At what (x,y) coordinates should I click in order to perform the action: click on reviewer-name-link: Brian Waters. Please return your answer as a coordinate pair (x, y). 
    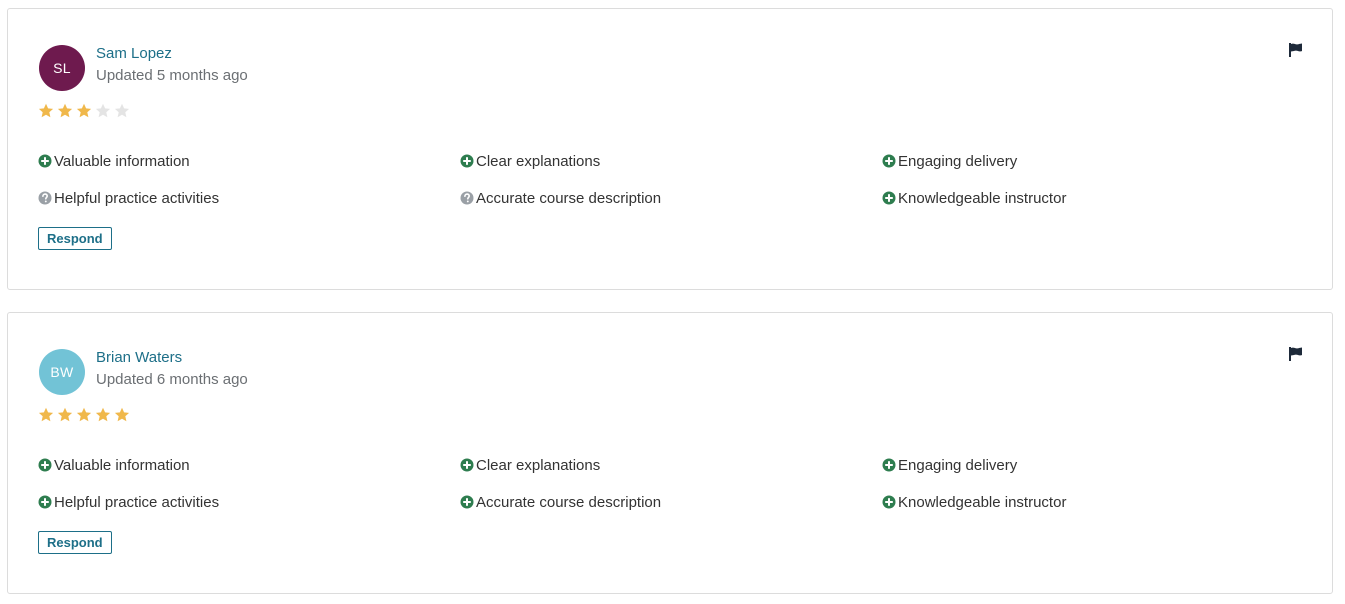
    Looking at the image, I should click on (139, 357).